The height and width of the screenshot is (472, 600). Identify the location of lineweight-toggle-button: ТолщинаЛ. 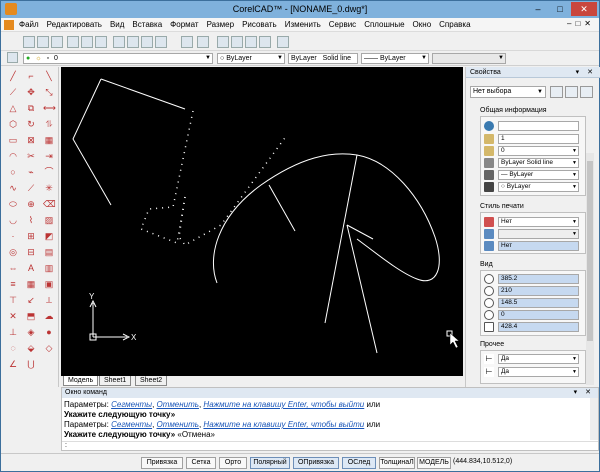
(397, 463).